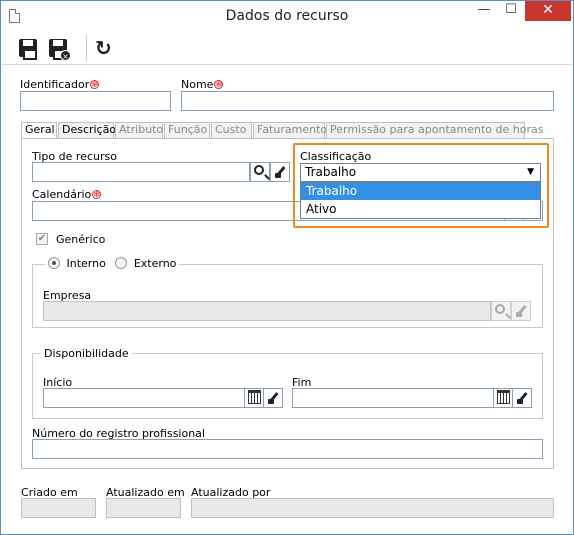  Describe the element at coordinates (86, 48) in the screenshot. I see `toolbar-separator` at that location.